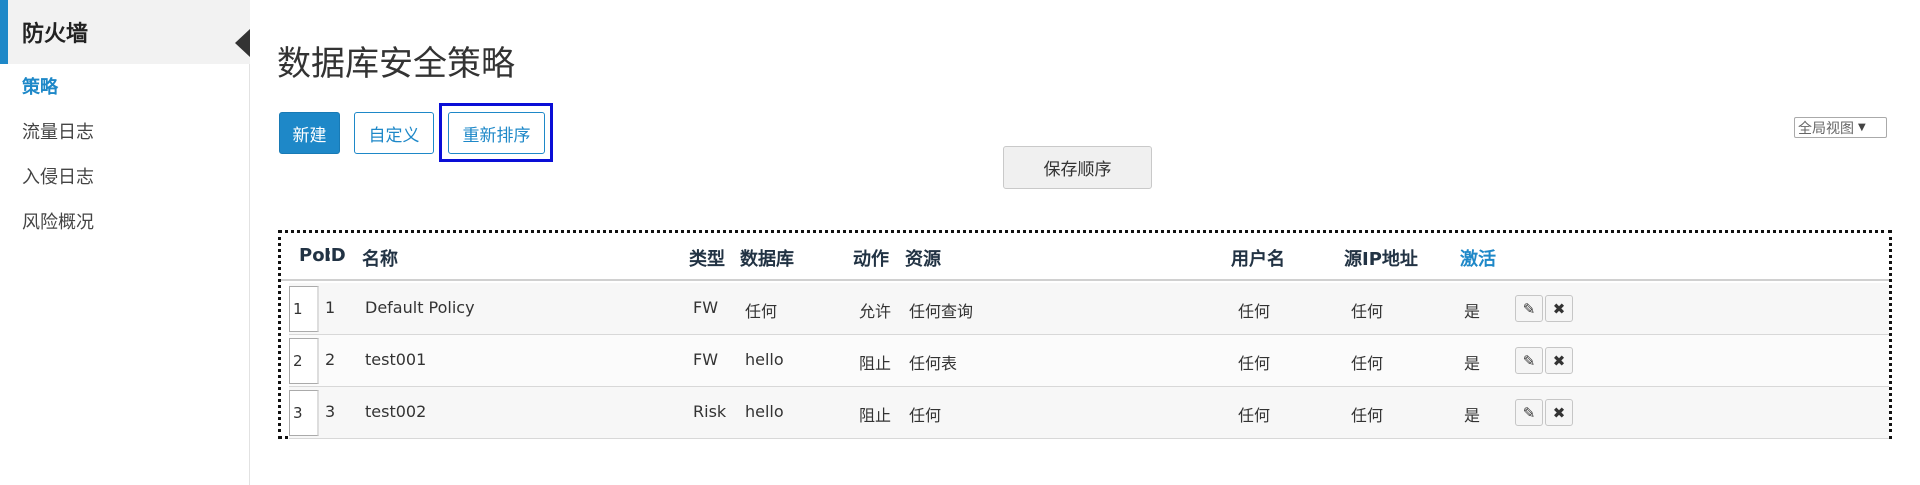 The width and height of the screenshot is (1920, 485). I want to click on cell-id: 2, so click(330, 359).